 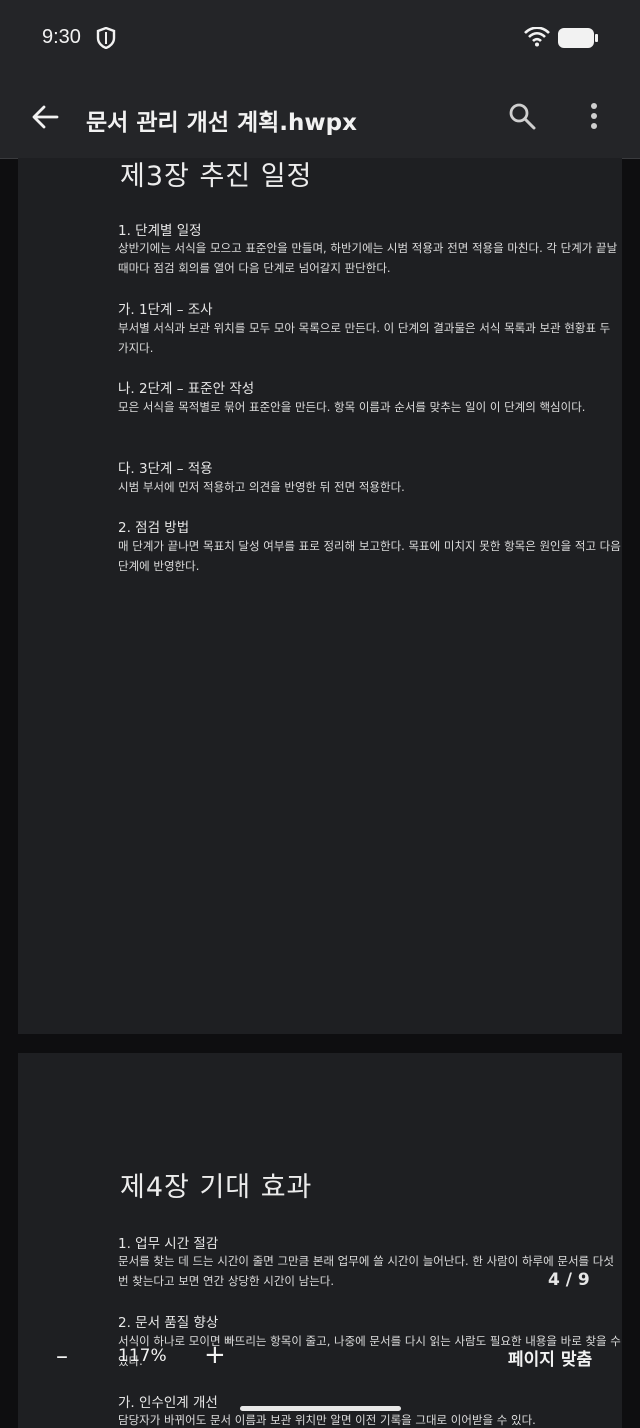 I want to click on zoom-level: 117%, so click(x=142, y=1356).